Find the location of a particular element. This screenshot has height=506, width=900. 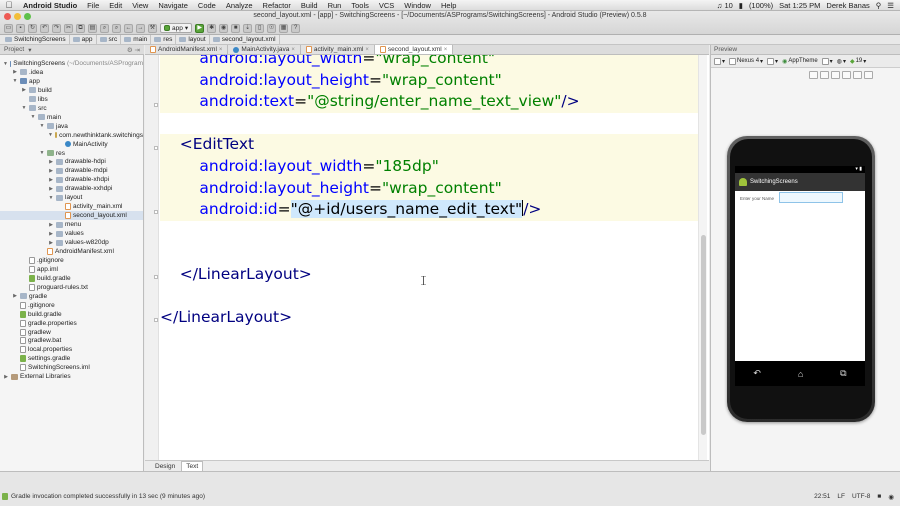

home-nav-icon: ⌂ is located at coordinates (800, 374).